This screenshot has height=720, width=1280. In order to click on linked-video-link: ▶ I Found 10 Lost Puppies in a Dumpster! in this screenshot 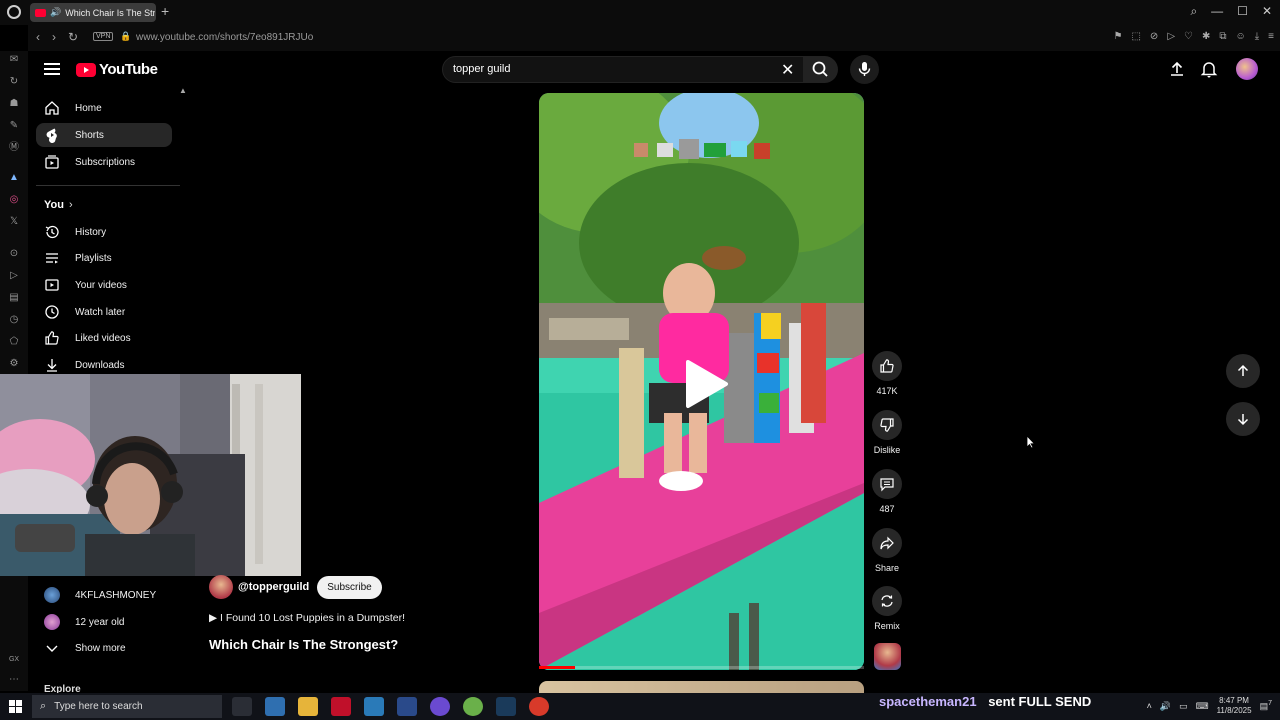, I will do `click(307, 618)`.